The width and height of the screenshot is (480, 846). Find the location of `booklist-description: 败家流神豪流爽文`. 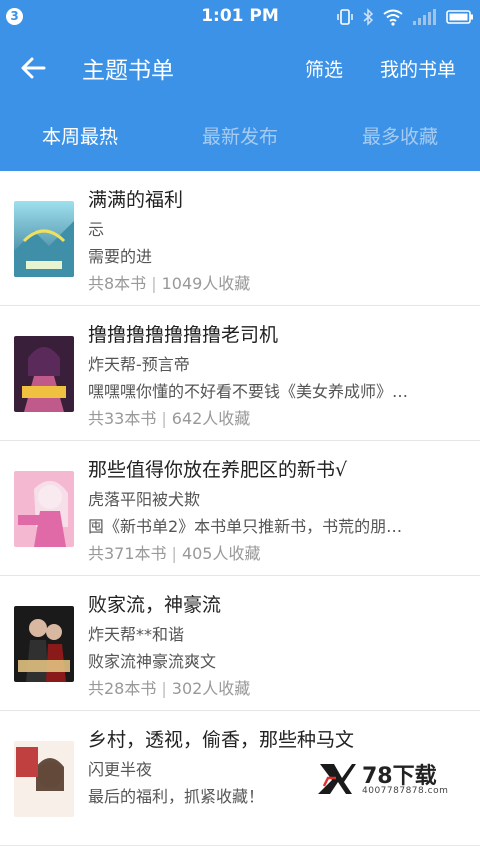

booklist-description: 败家流神豪流爽文 is located at coordinates (152, 661).